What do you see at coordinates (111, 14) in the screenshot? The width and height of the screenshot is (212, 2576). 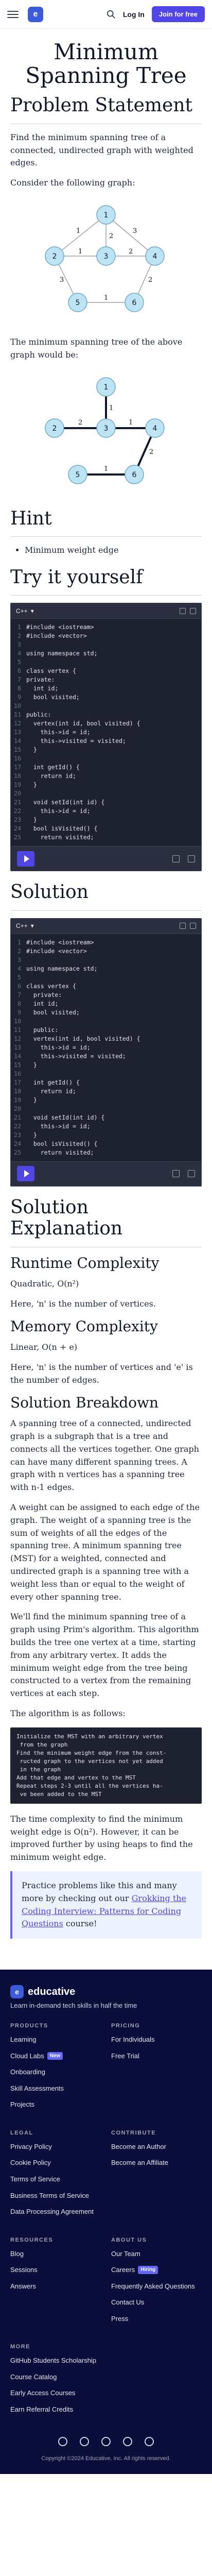 I see `search-icon` at bounding box center [111, 14].